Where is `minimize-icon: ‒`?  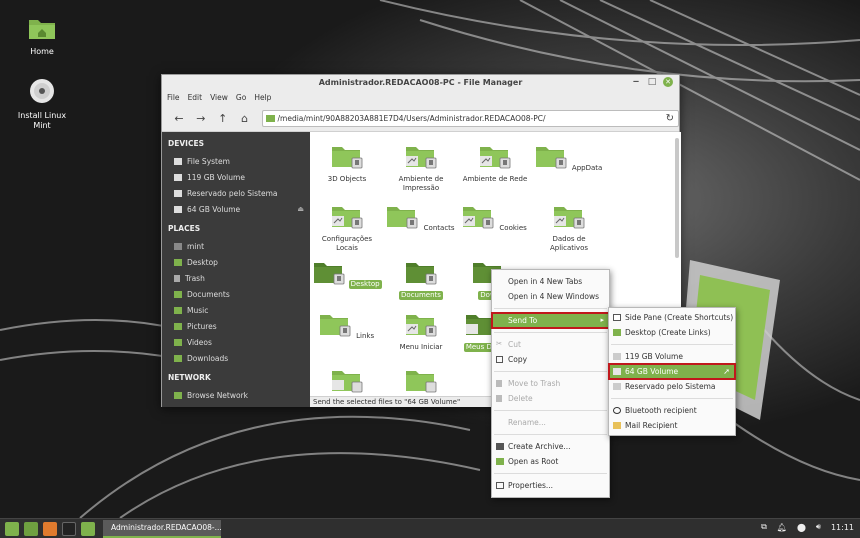
minimize-icon: ‒ is located at coordinates (636, 82).